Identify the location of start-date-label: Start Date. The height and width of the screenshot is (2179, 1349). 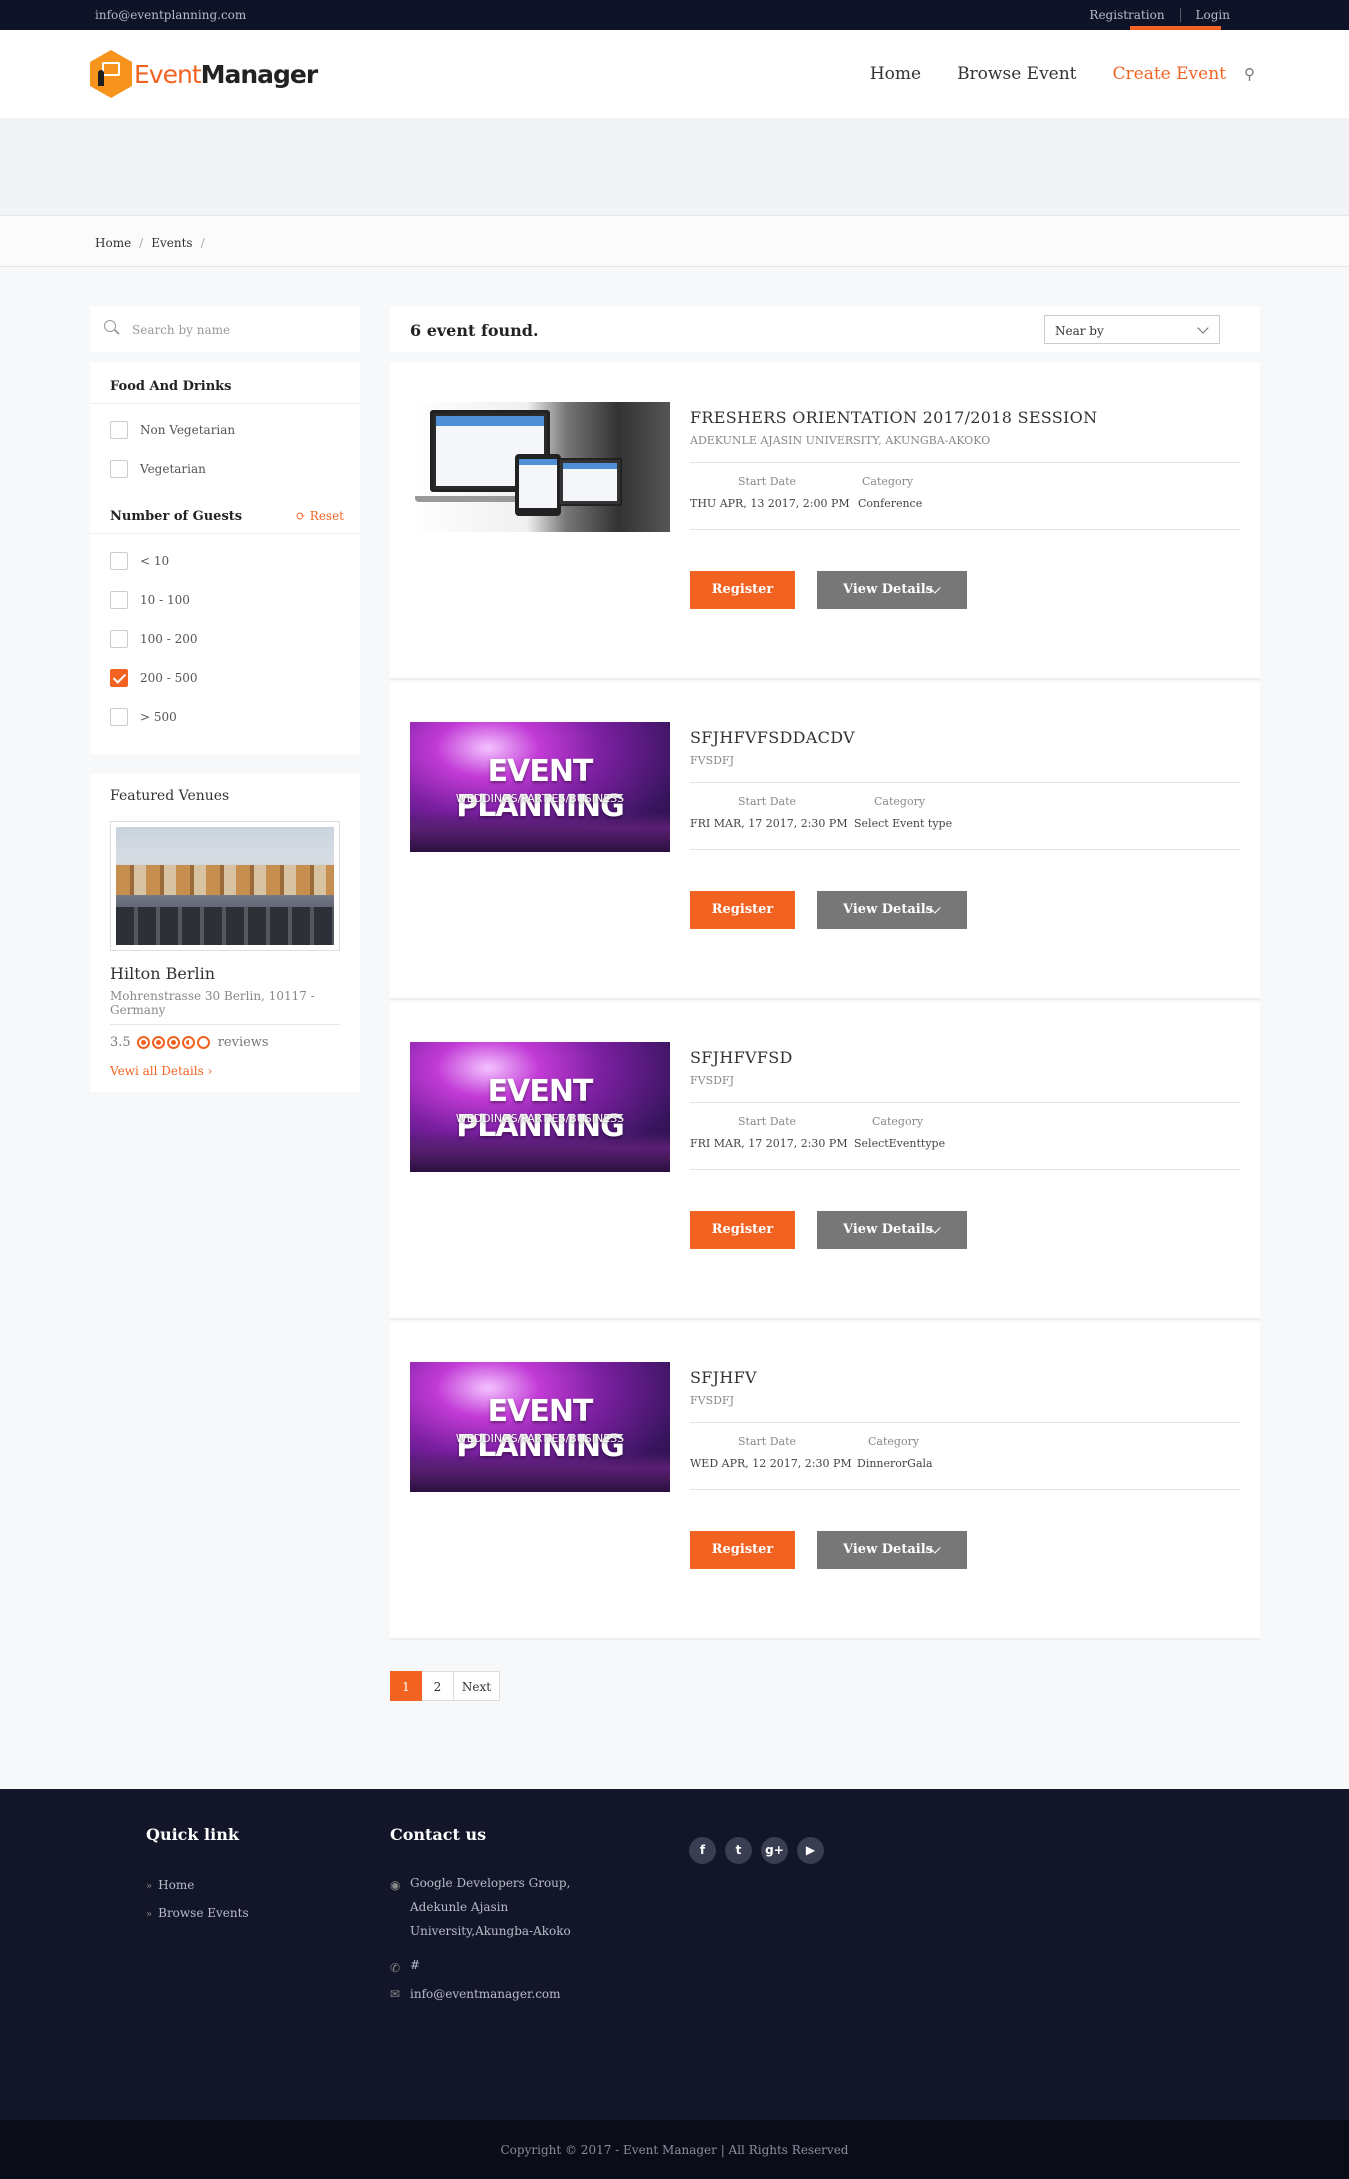
(767, 1441).